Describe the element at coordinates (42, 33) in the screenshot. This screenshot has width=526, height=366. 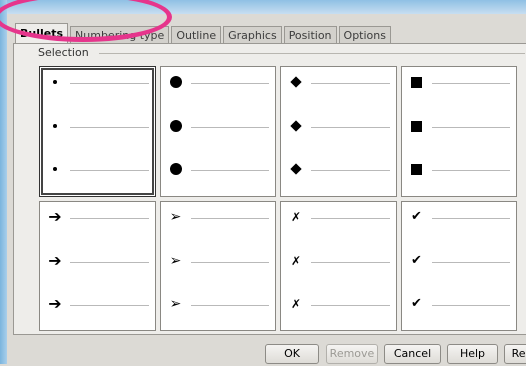
I see `tab-bullets: Bullets` at that location.